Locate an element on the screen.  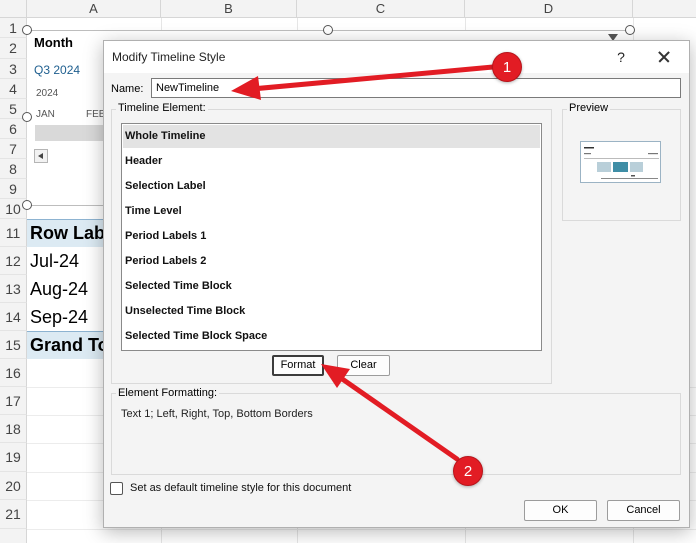
row-header-16: 16 is located at coordinates (13, 373).